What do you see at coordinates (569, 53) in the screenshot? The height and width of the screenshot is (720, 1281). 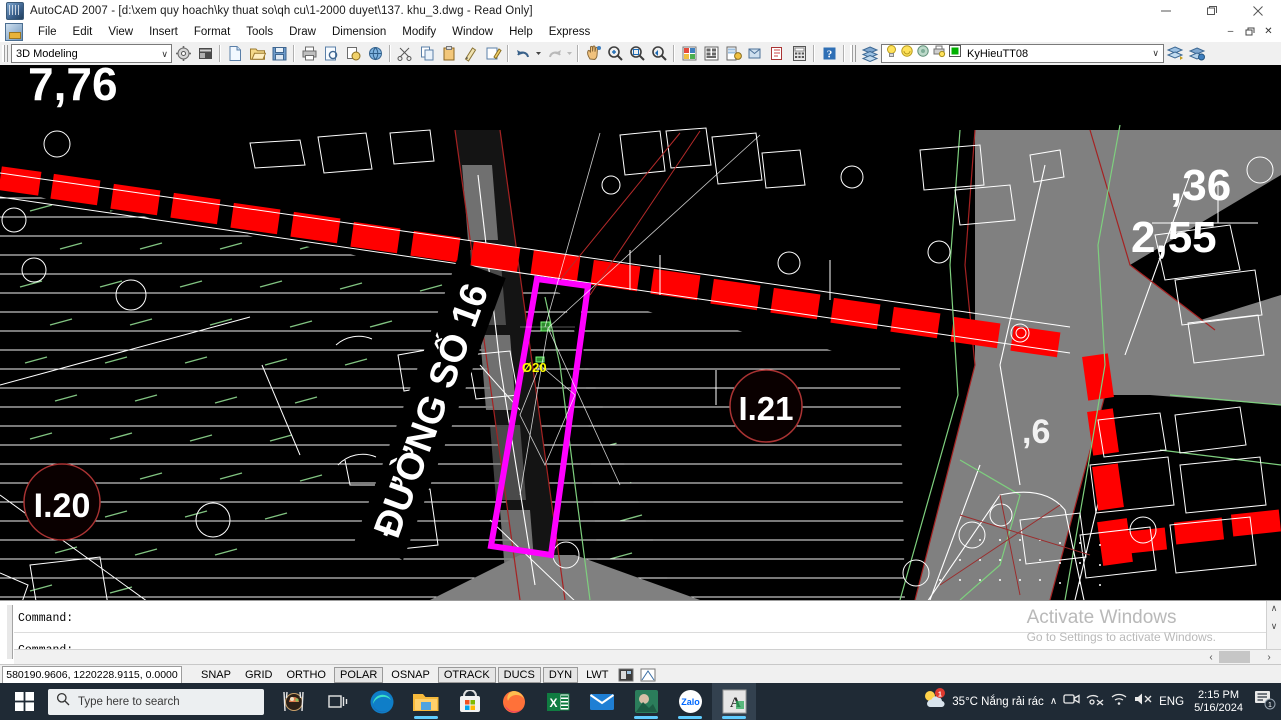 I see `redo-dropdown-icon` at bounding box center [569, 53].